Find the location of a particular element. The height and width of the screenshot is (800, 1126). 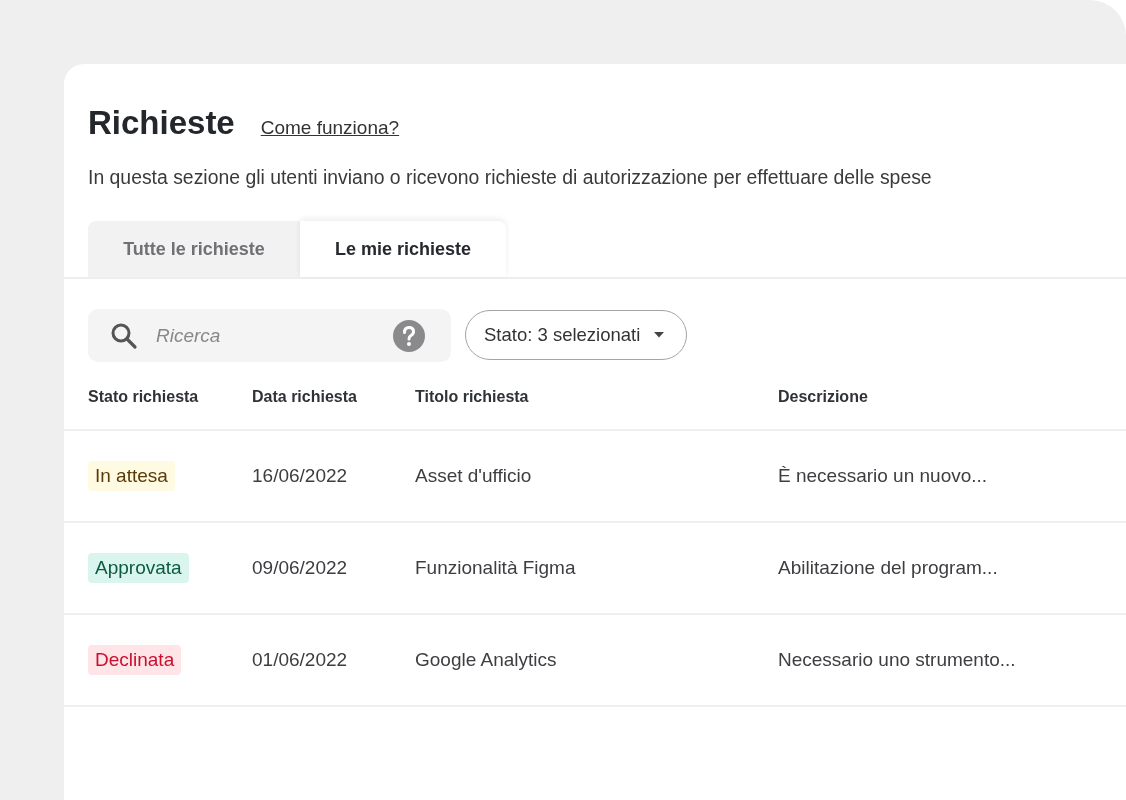

table-cell-text: Funzionalità Figma is located at coordinates (496, 568).